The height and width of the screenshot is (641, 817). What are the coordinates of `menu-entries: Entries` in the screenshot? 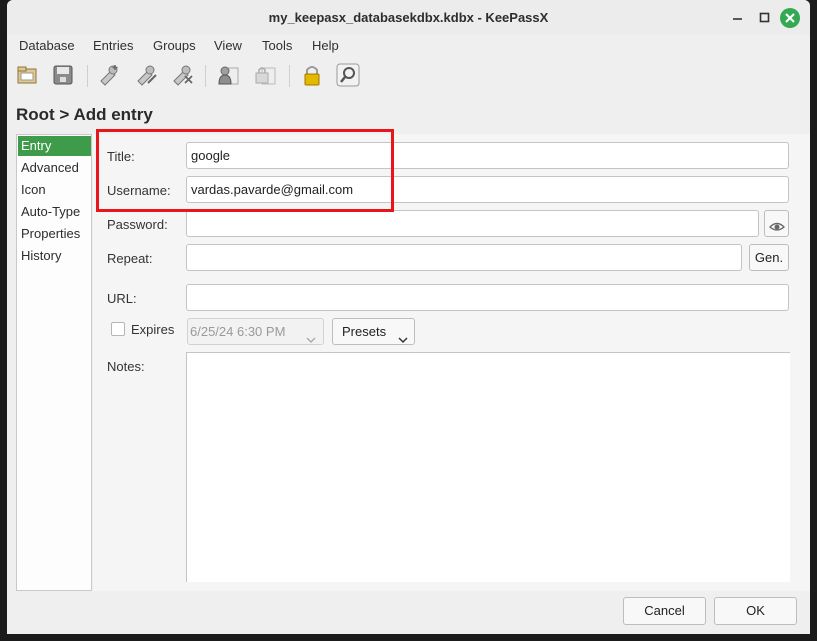 It's located at (113, 45).